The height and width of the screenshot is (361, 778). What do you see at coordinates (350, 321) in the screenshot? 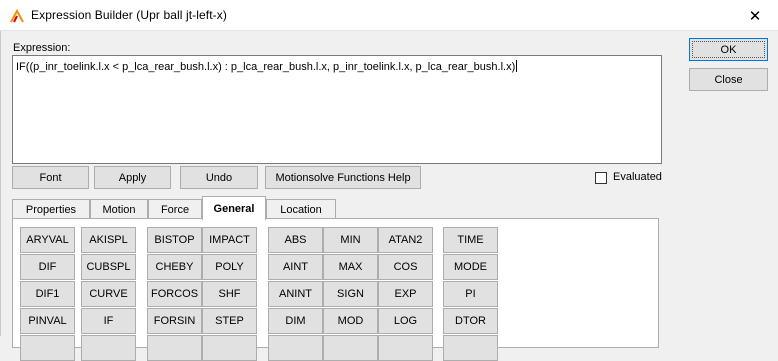
I see `function-button: MOD` at bounding box center [350, 321].